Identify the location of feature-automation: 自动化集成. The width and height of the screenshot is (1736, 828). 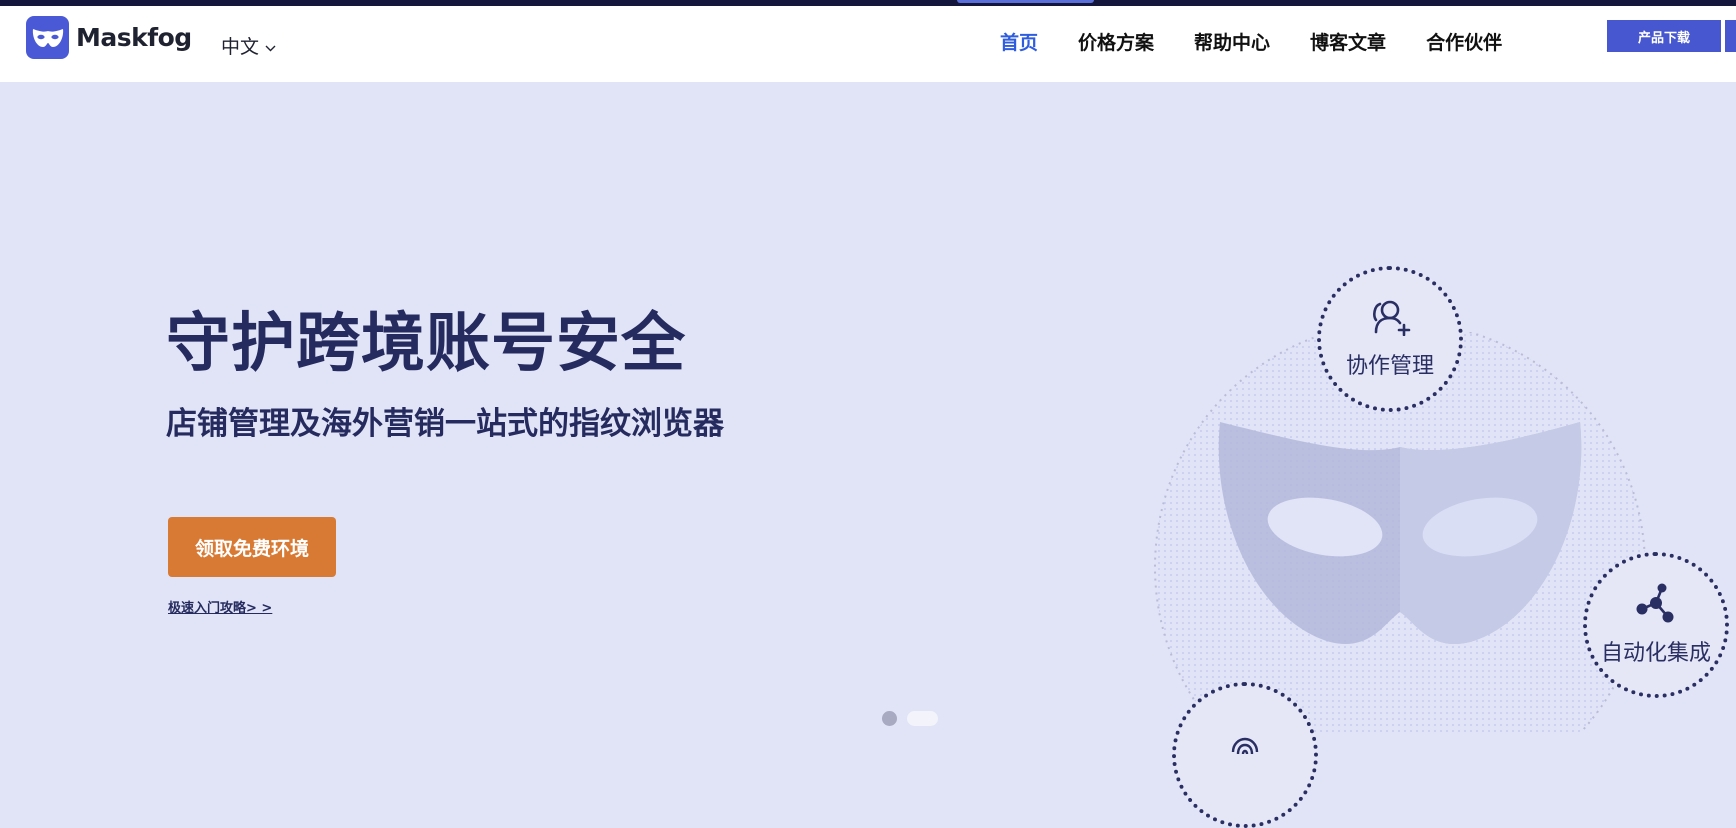
(1656, 625).